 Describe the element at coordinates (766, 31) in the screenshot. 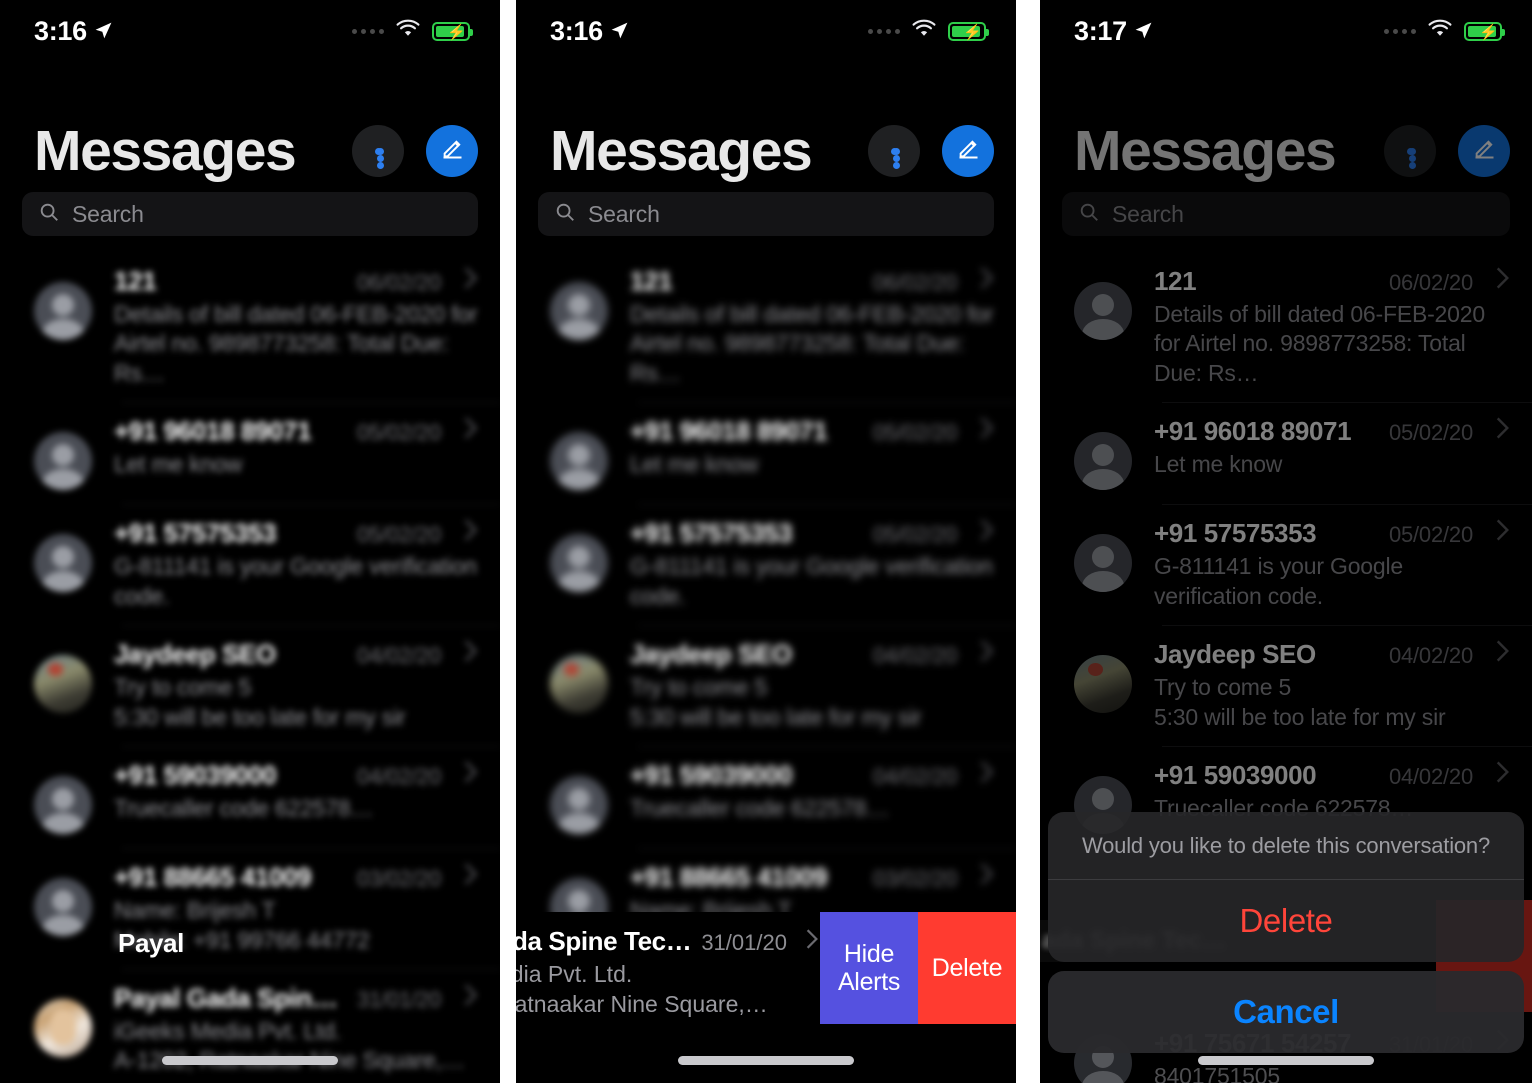

I see `status-bar: 3:16 ⚡` at that location.